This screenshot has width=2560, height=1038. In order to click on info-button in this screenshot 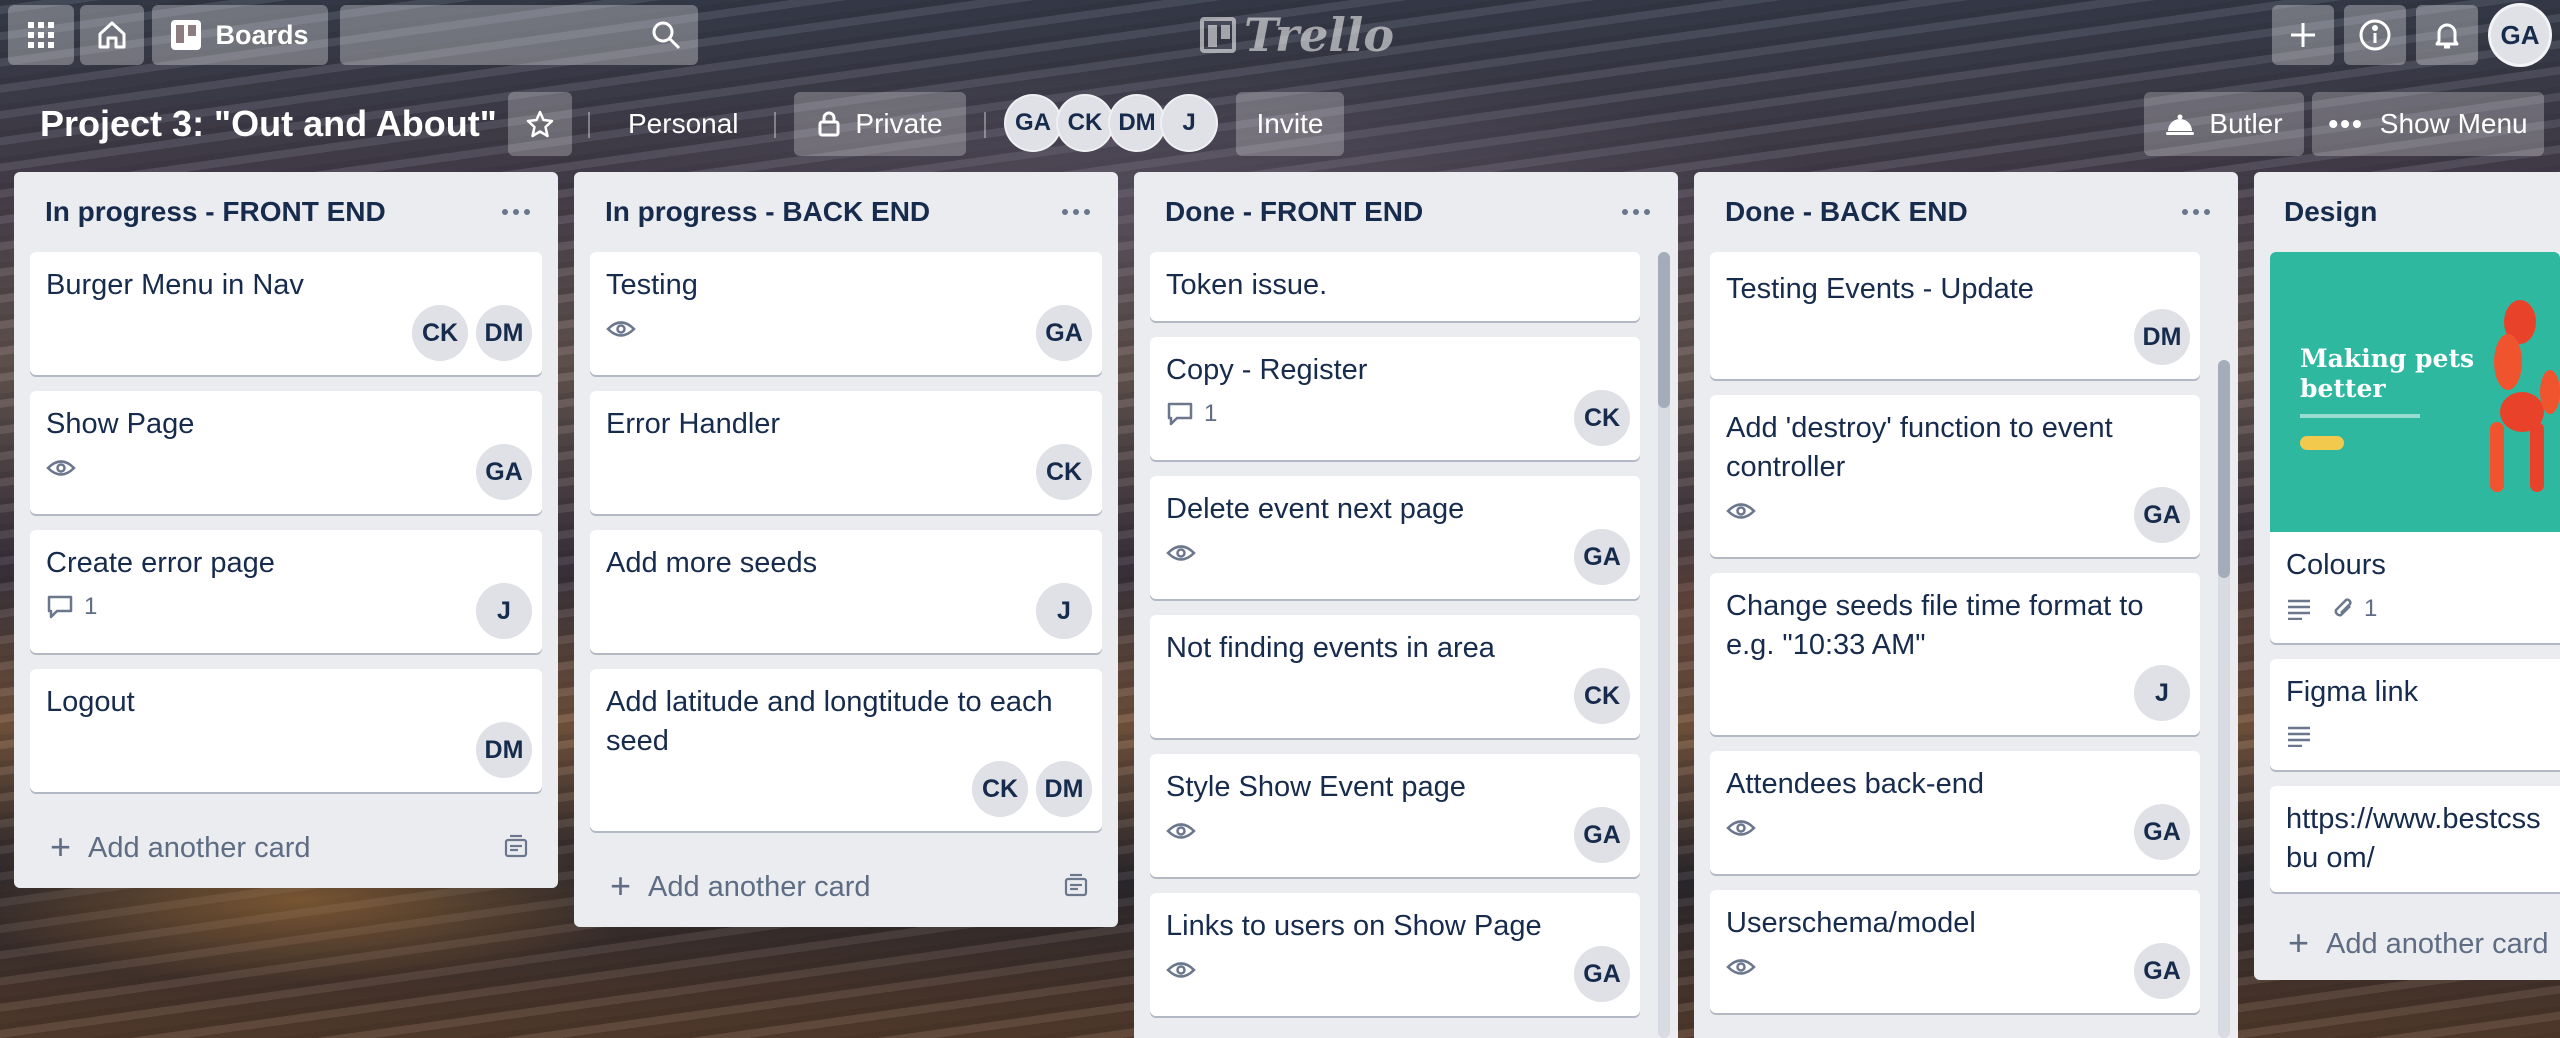, I will do `click(2375, 35)`.